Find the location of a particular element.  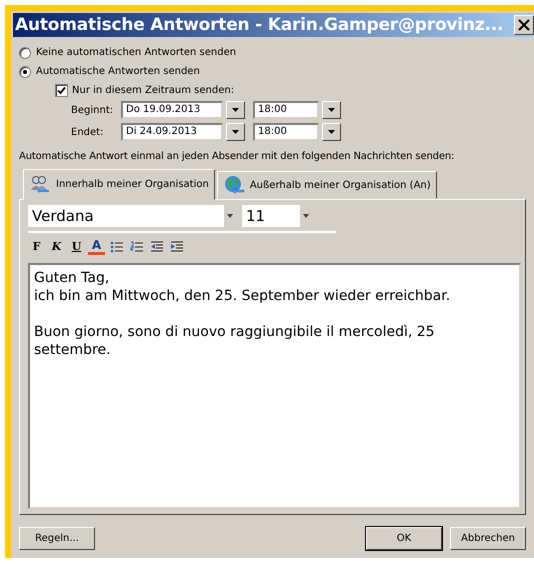

radio-label: Automatische Antworten senden is located at coordinates (118, 71).